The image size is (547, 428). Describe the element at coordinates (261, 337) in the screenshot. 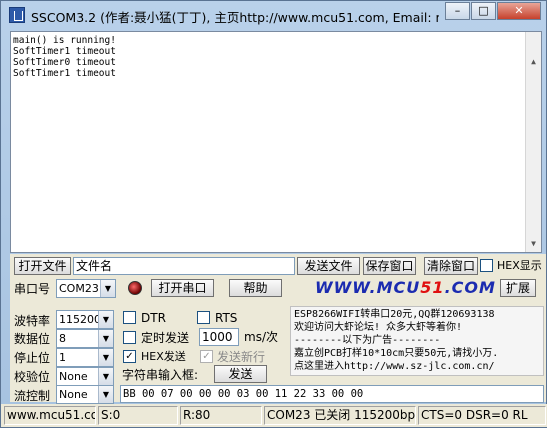

I see `interval-unit-label: ms/次` at that location.